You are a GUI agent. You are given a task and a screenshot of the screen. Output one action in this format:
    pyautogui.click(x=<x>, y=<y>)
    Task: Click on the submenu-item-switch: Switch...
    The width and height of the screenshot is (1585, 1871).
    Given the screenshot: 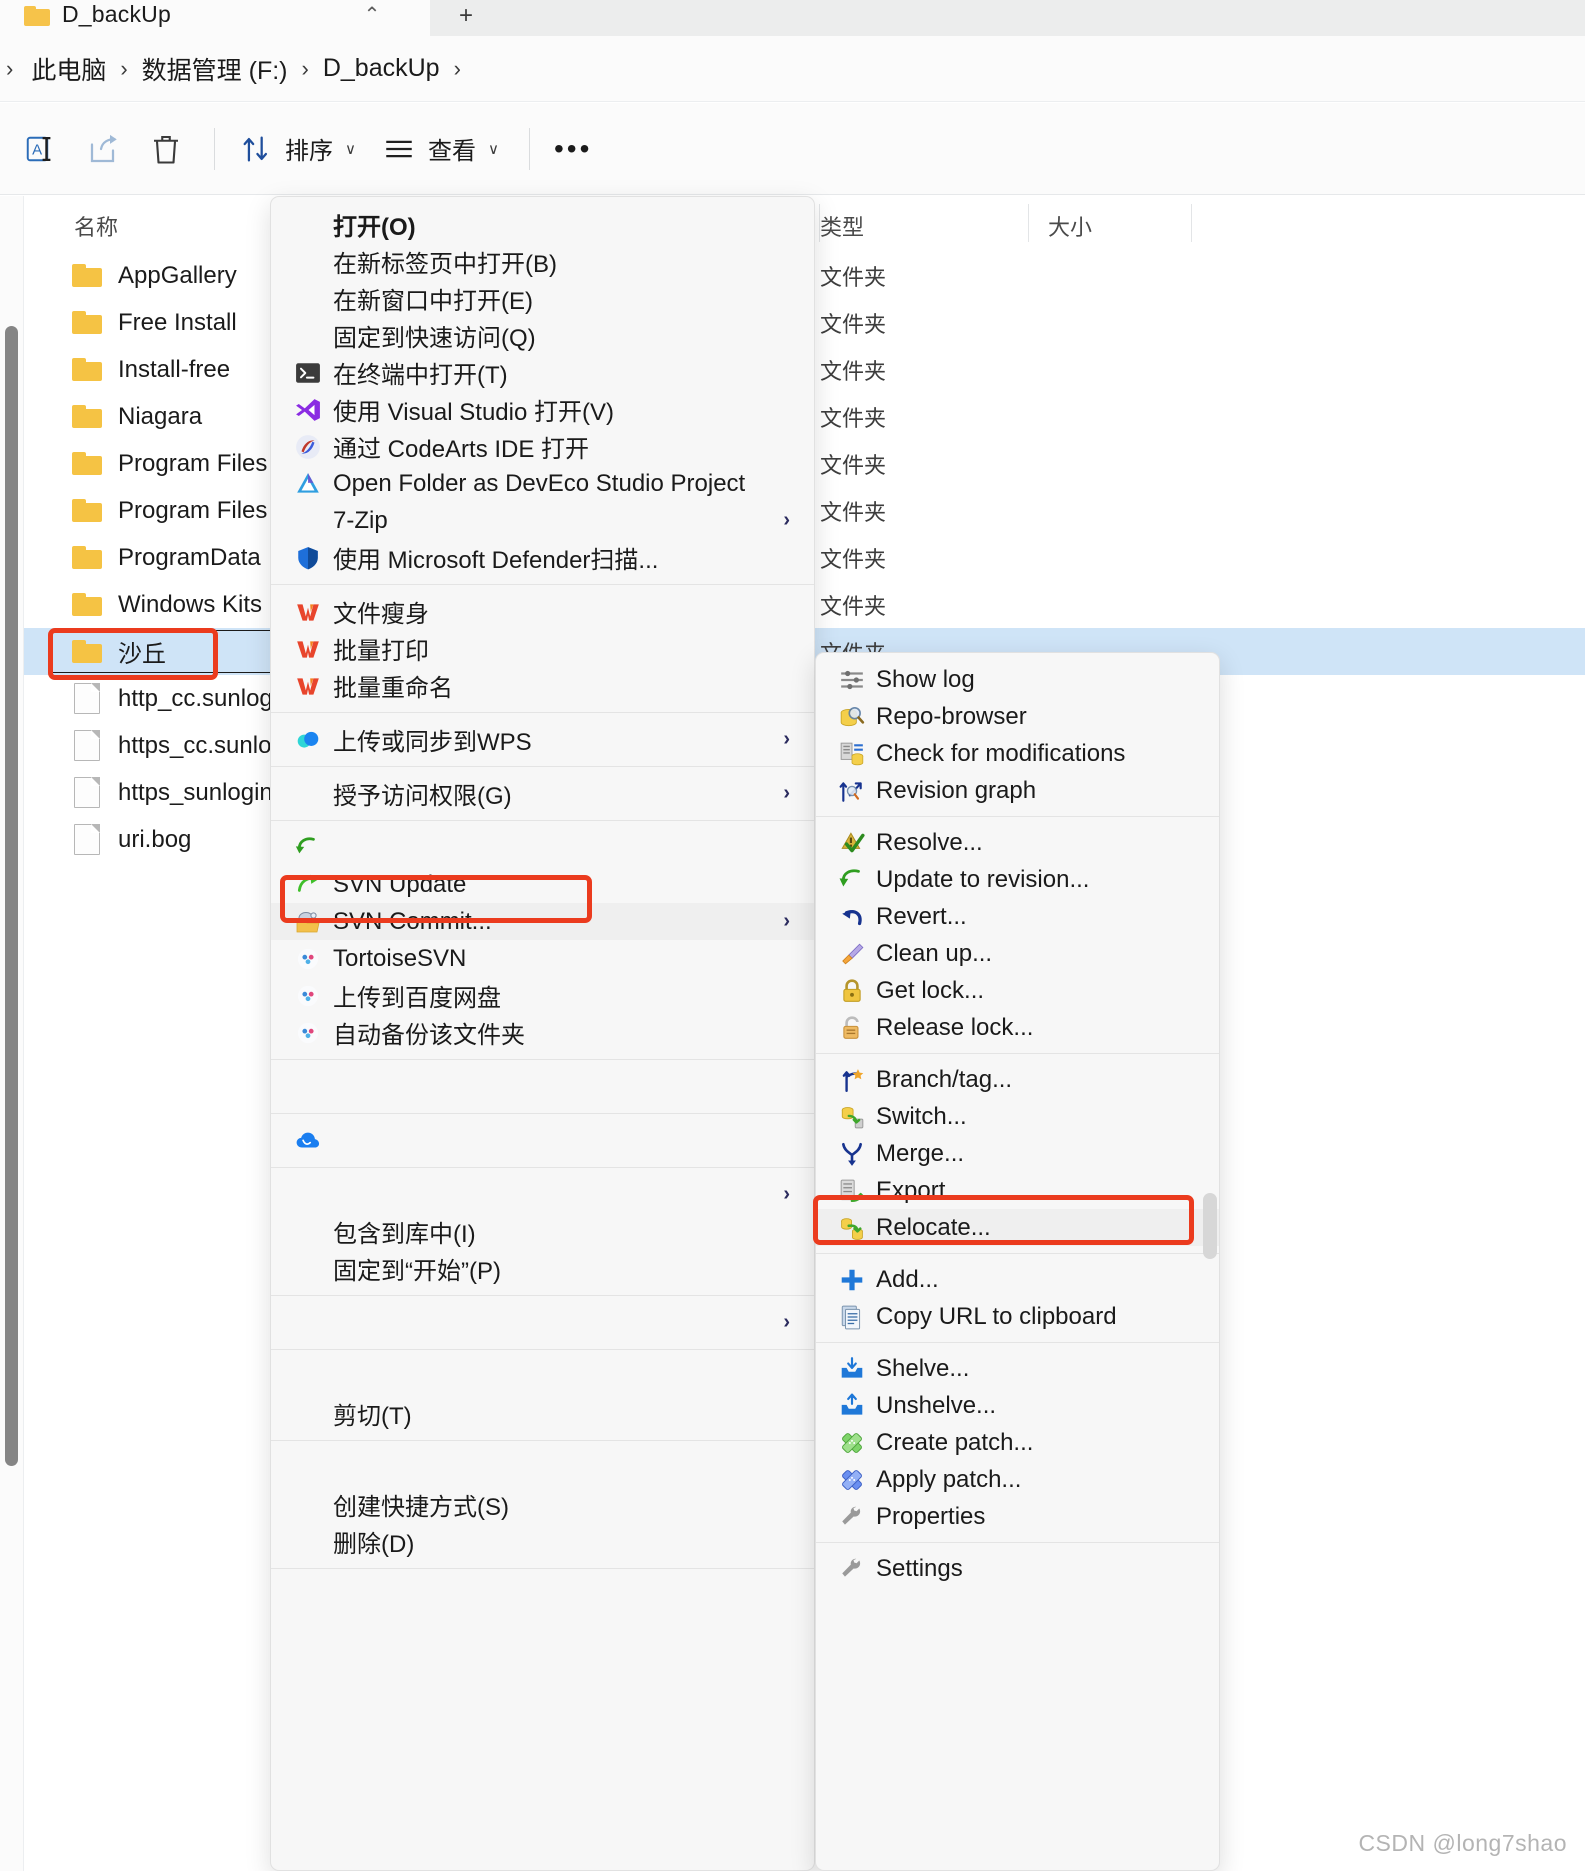 What is the action you would take?
    pyautogui.click(x=1017, y=1116)
    